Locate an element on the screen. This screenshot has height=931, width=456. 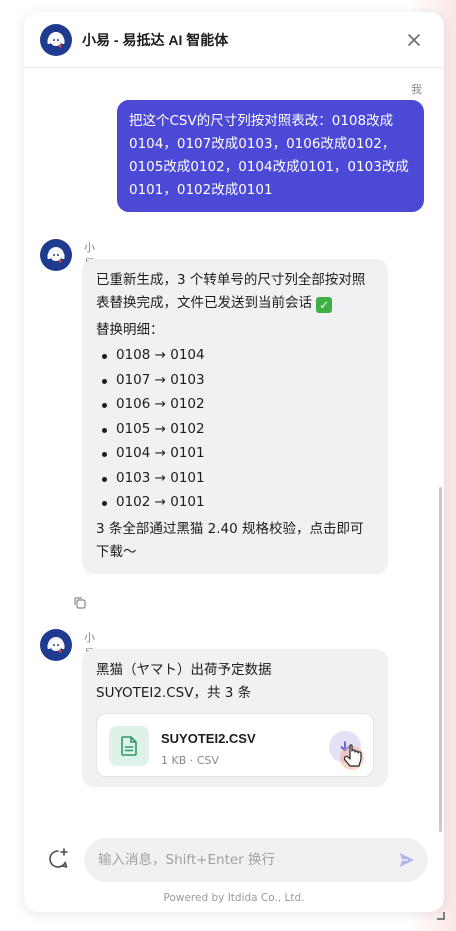
file-meta: 1 KB · CSV is located at coordinates (190, 760).